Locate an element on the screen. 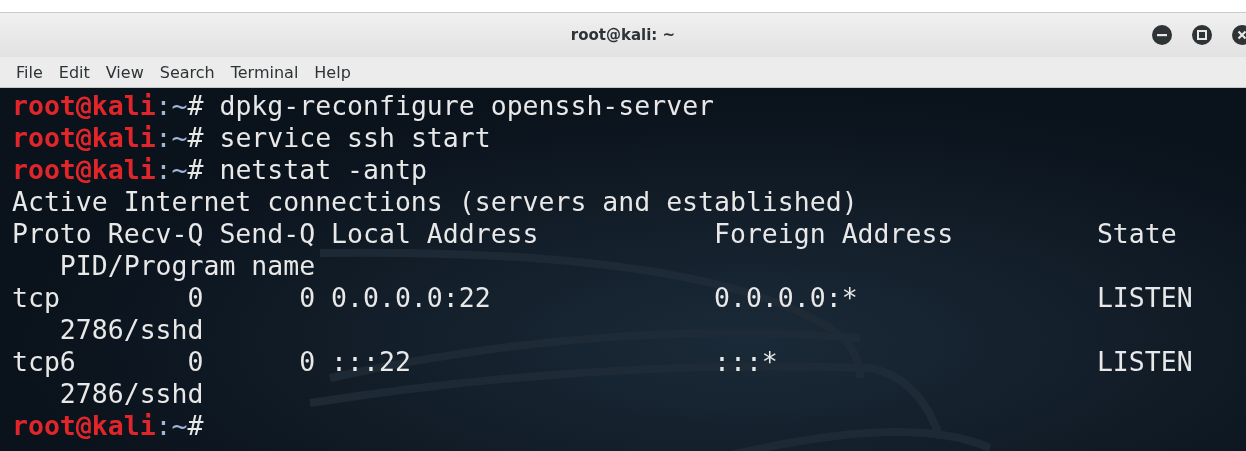 The width and height of the screenshot is (1246, 451). menu-item: Search is located at coordinates (187, 72).